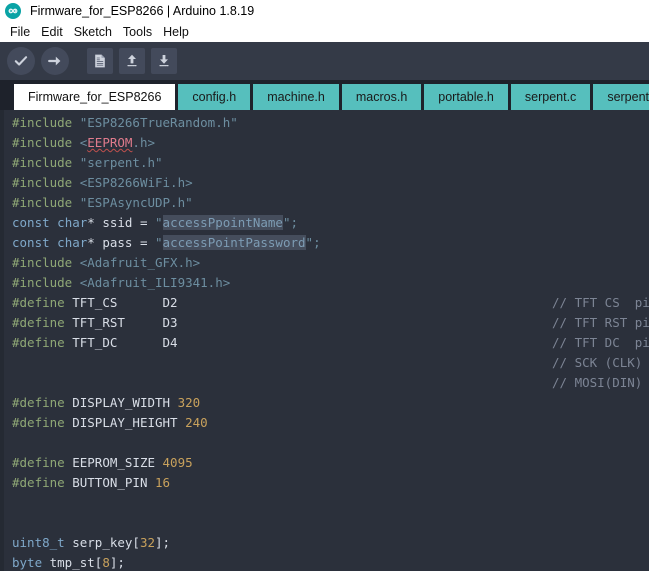 This screenshot has width=649, height=571. Describe the element at coordinates (163, 482) in the screenshot. I see `code-token: 16` at that location.